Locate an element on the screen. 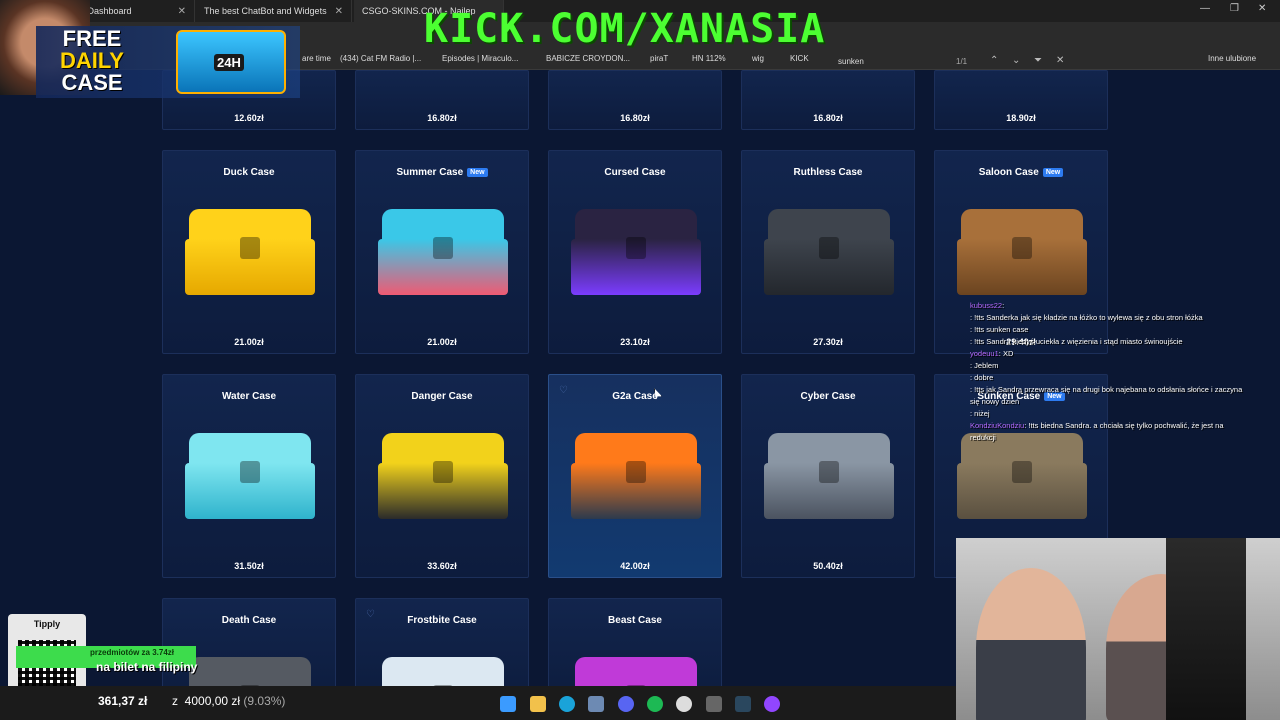 The image size is (1280, 720). case-title: Ruthless Case is located at coordinates (828, 172).